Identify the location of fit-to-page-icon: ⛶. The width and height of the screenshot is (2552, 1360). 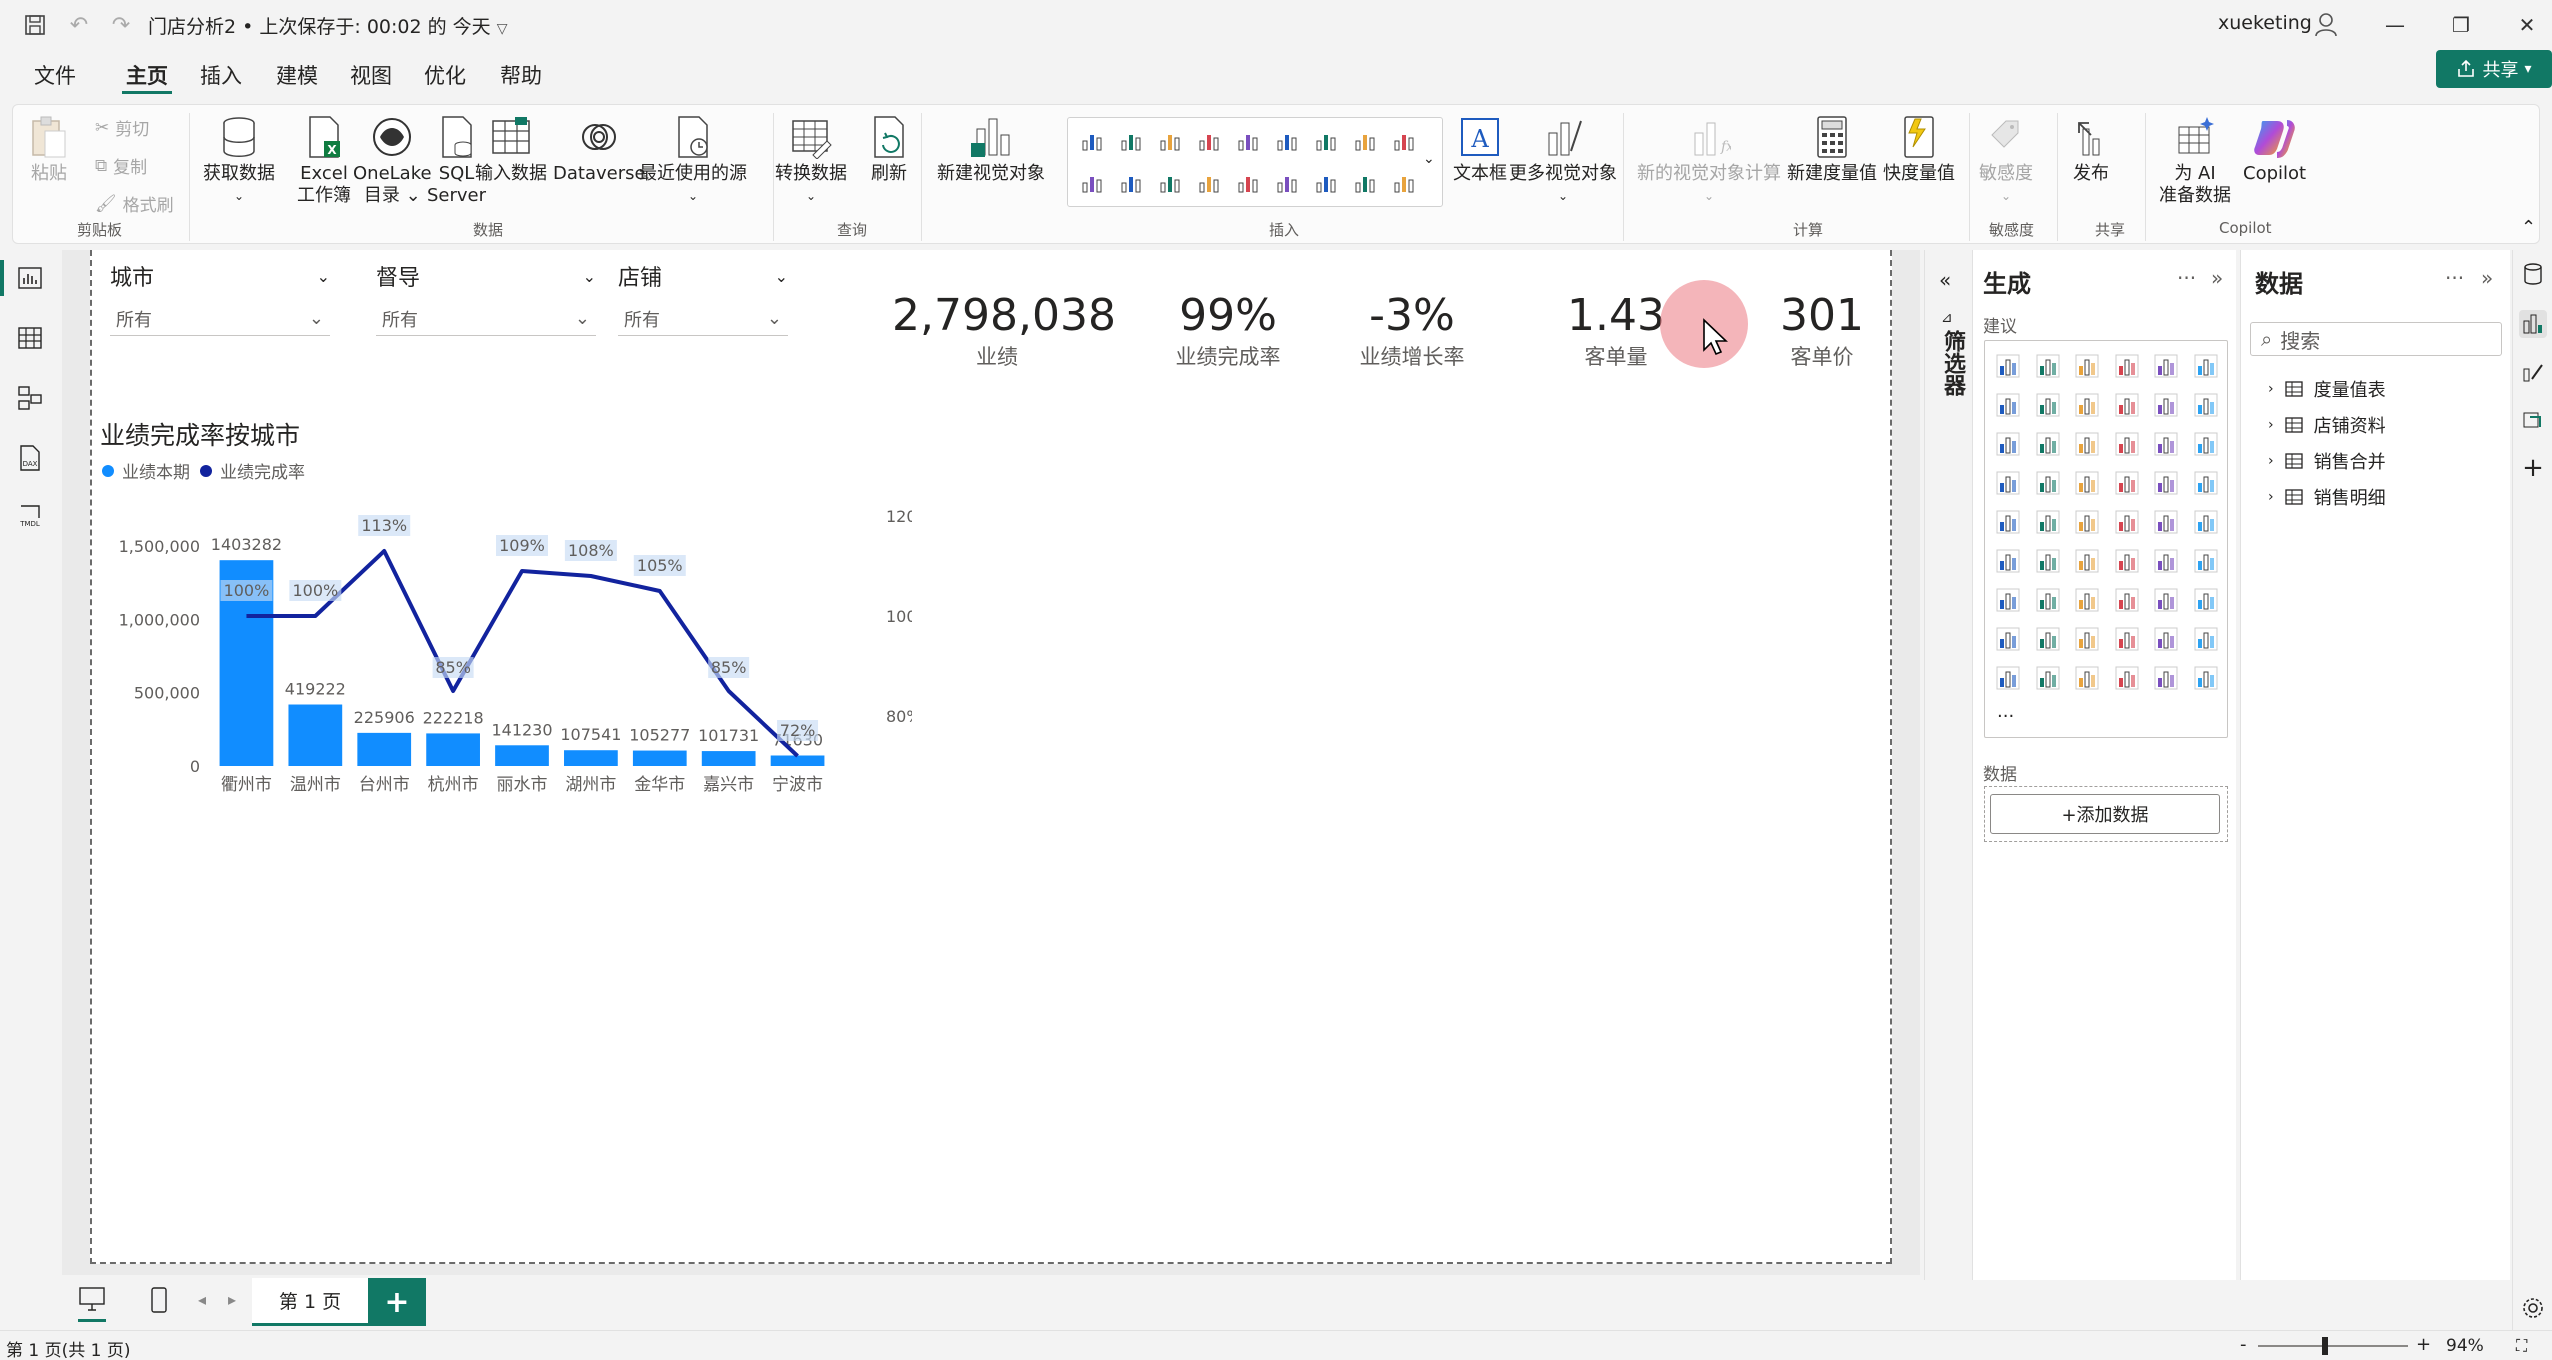
(2521, 1346).